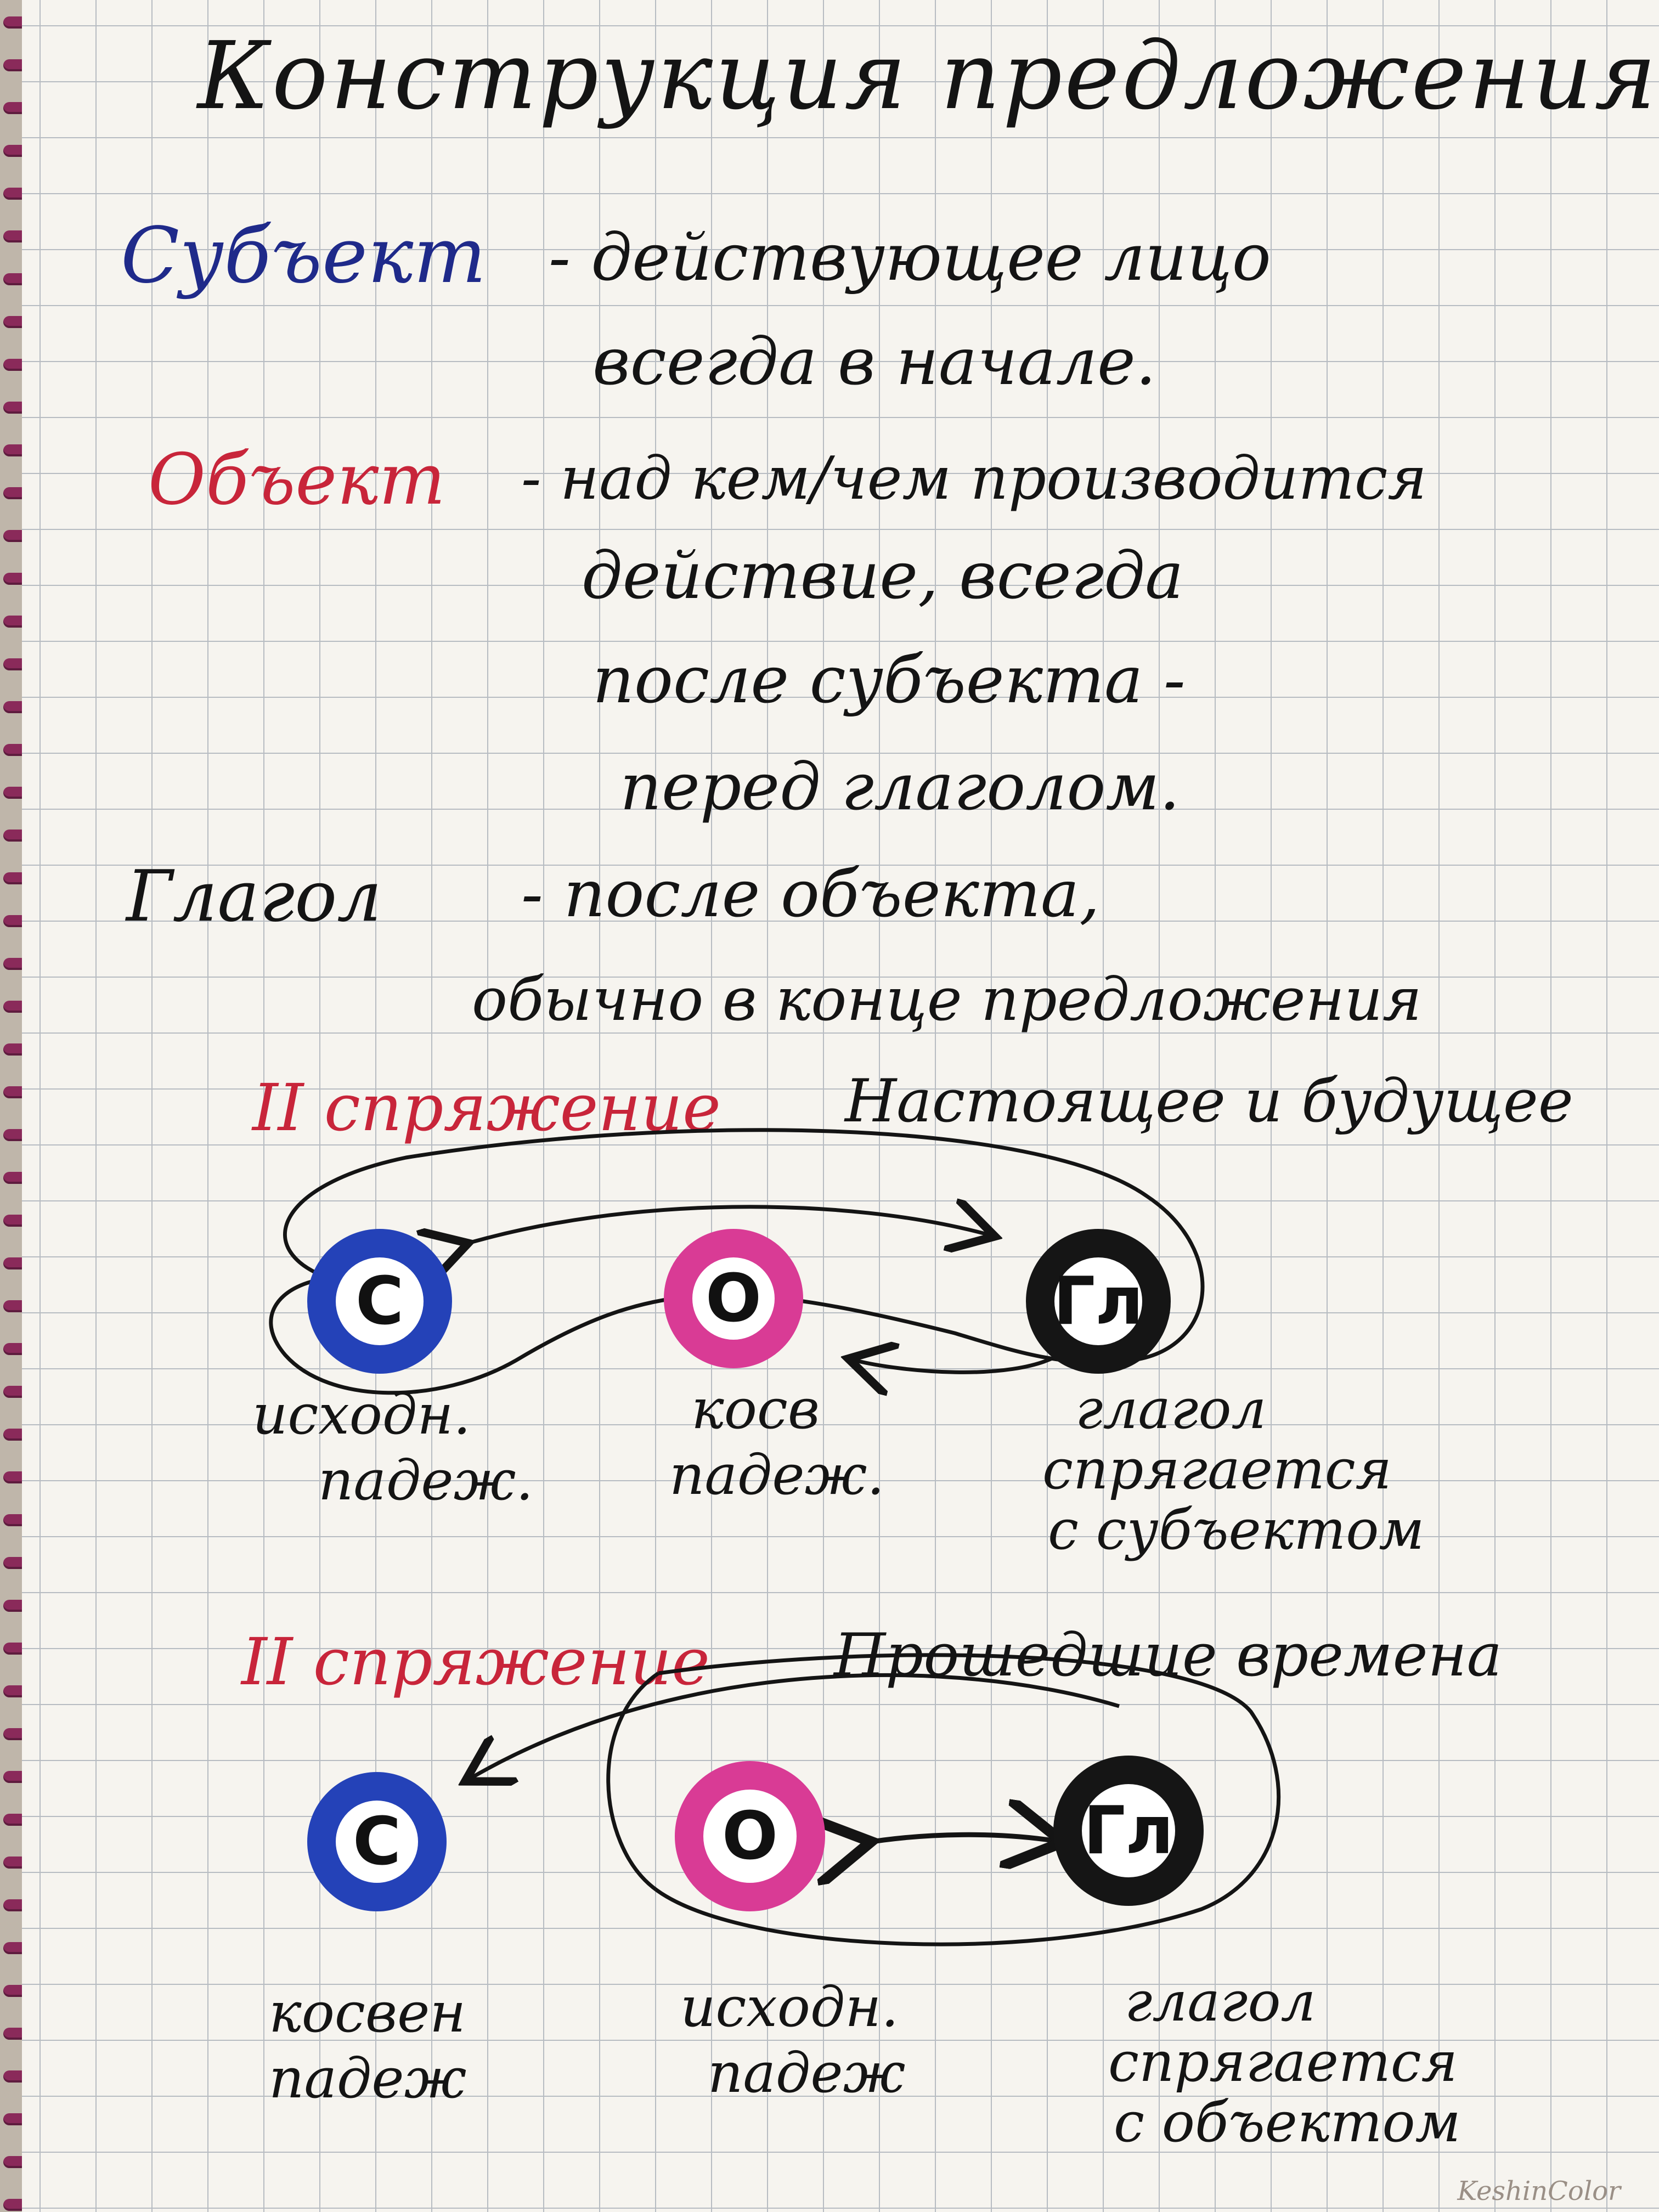  I want to click on diagram1-node-object: О, so click(733, 1298).